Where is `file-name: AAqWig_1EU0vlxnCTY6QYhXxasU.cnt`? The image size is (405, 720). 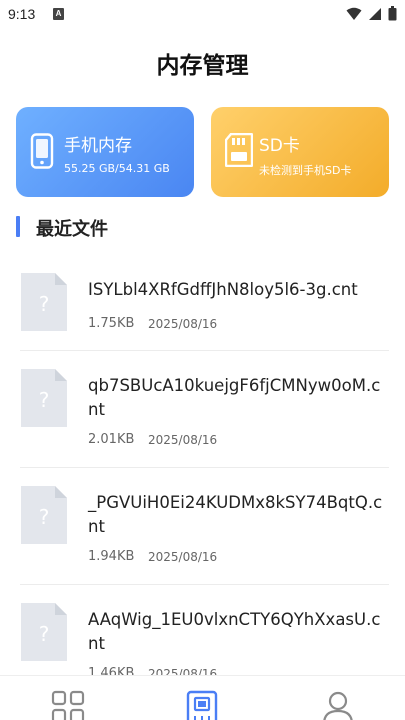
file-name: AAqWig_1EU0vlxnCTY6QYhXxasU.cnt is located at coordinates (234, 631).